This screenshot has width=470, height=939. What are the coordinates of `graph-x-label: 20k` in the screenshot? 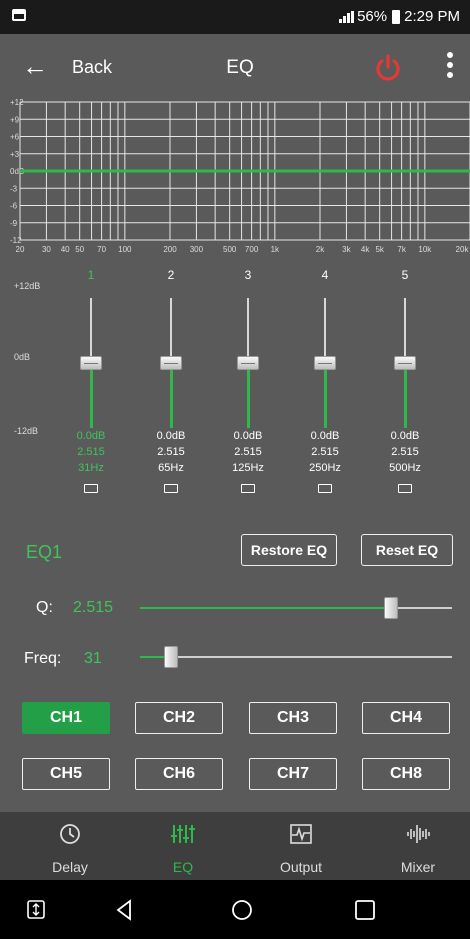 It's located at (463, 249).